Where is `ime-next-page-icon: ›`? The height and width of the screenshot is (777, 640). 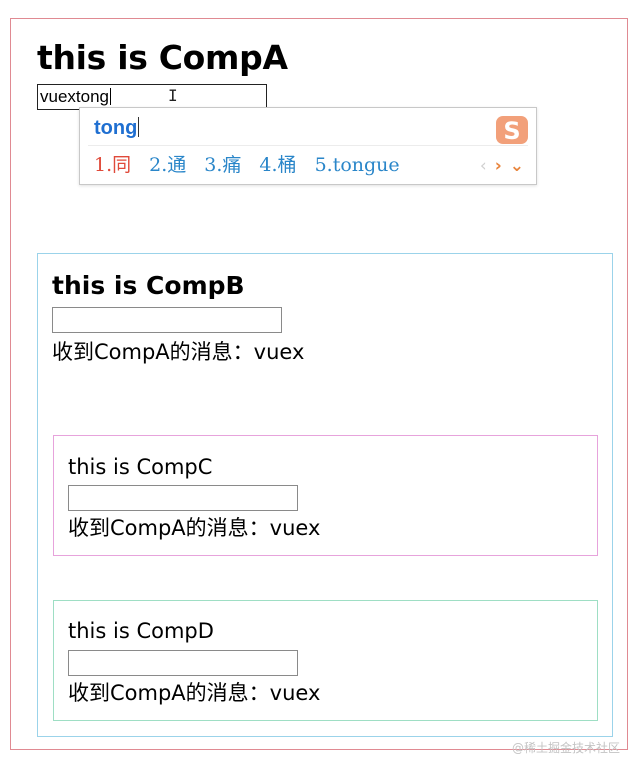 ime-next-page-icon: › is located at coordinates (498, 166).